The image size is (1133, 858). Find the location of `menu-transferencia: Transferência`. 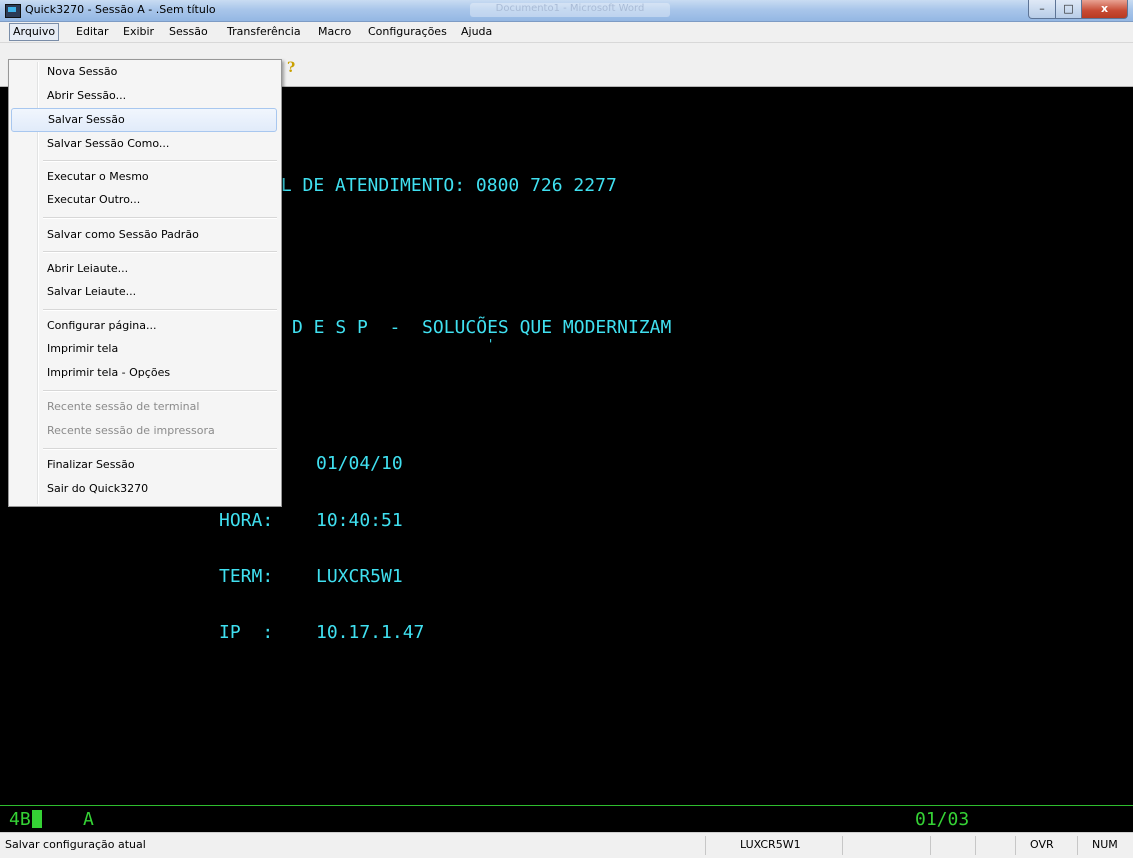

menu-transferencia: Transferência is located at coordinates (264, 32).